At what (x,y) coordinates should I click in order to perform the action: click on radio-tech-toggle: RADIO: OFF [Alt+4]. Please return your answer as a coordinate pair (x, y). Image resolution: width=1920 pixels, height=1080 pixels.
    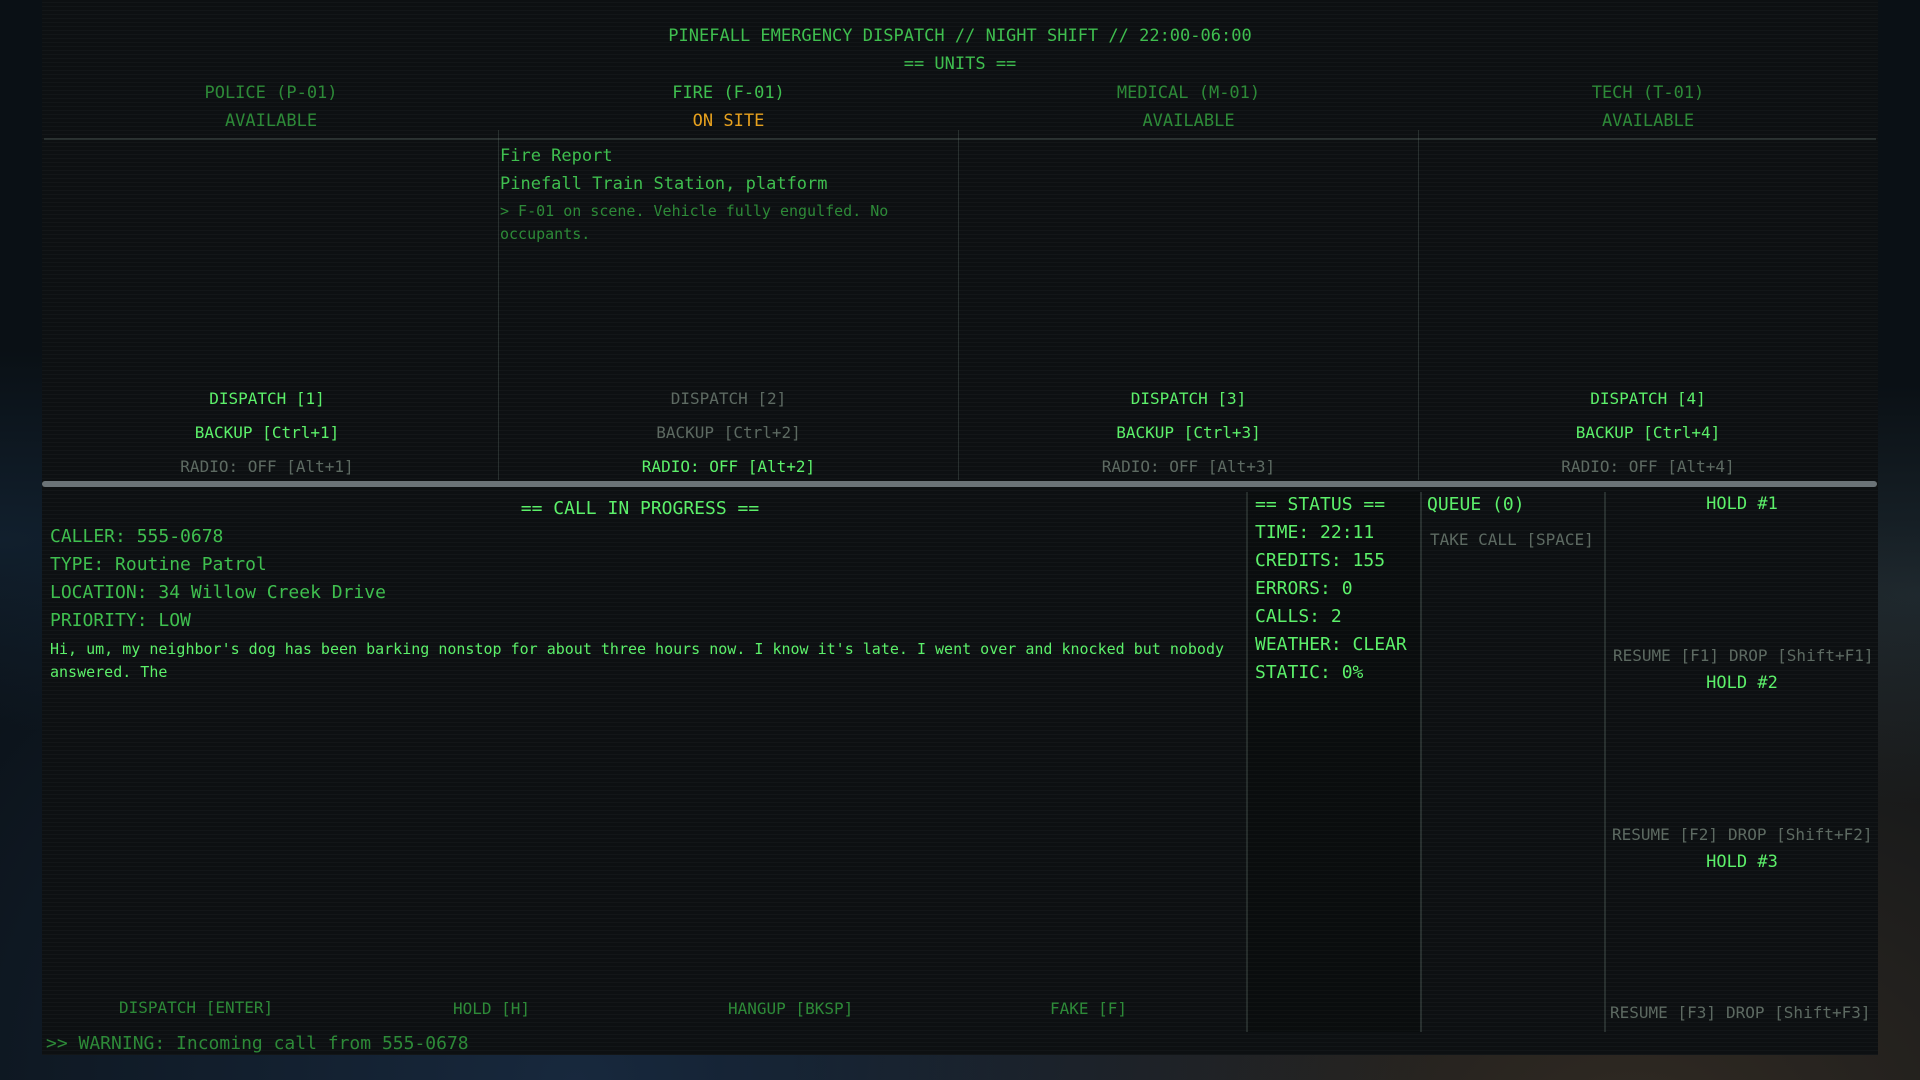
    Looking at the image, I should click on (1648, 466).